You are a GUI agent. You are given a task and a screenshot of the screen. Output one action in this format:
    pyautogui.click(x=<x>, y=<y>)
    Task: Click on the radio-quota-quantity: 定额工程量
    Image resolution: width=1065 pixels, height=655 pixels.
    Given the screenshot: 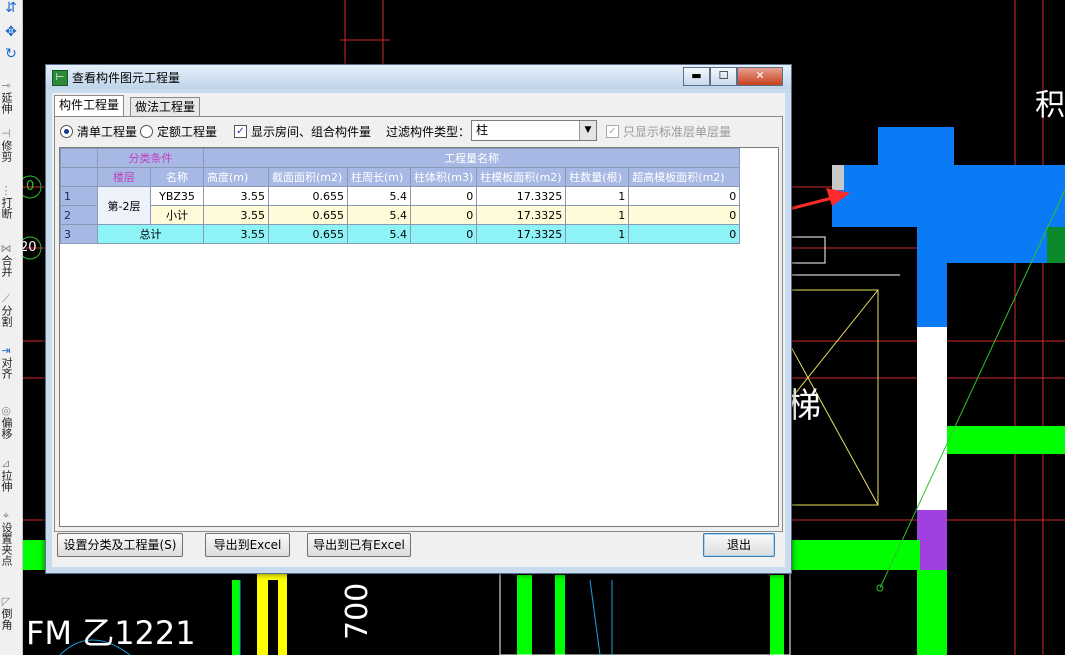 What is the action you would take?
    pyautogui.click(x=178, y=131)
    